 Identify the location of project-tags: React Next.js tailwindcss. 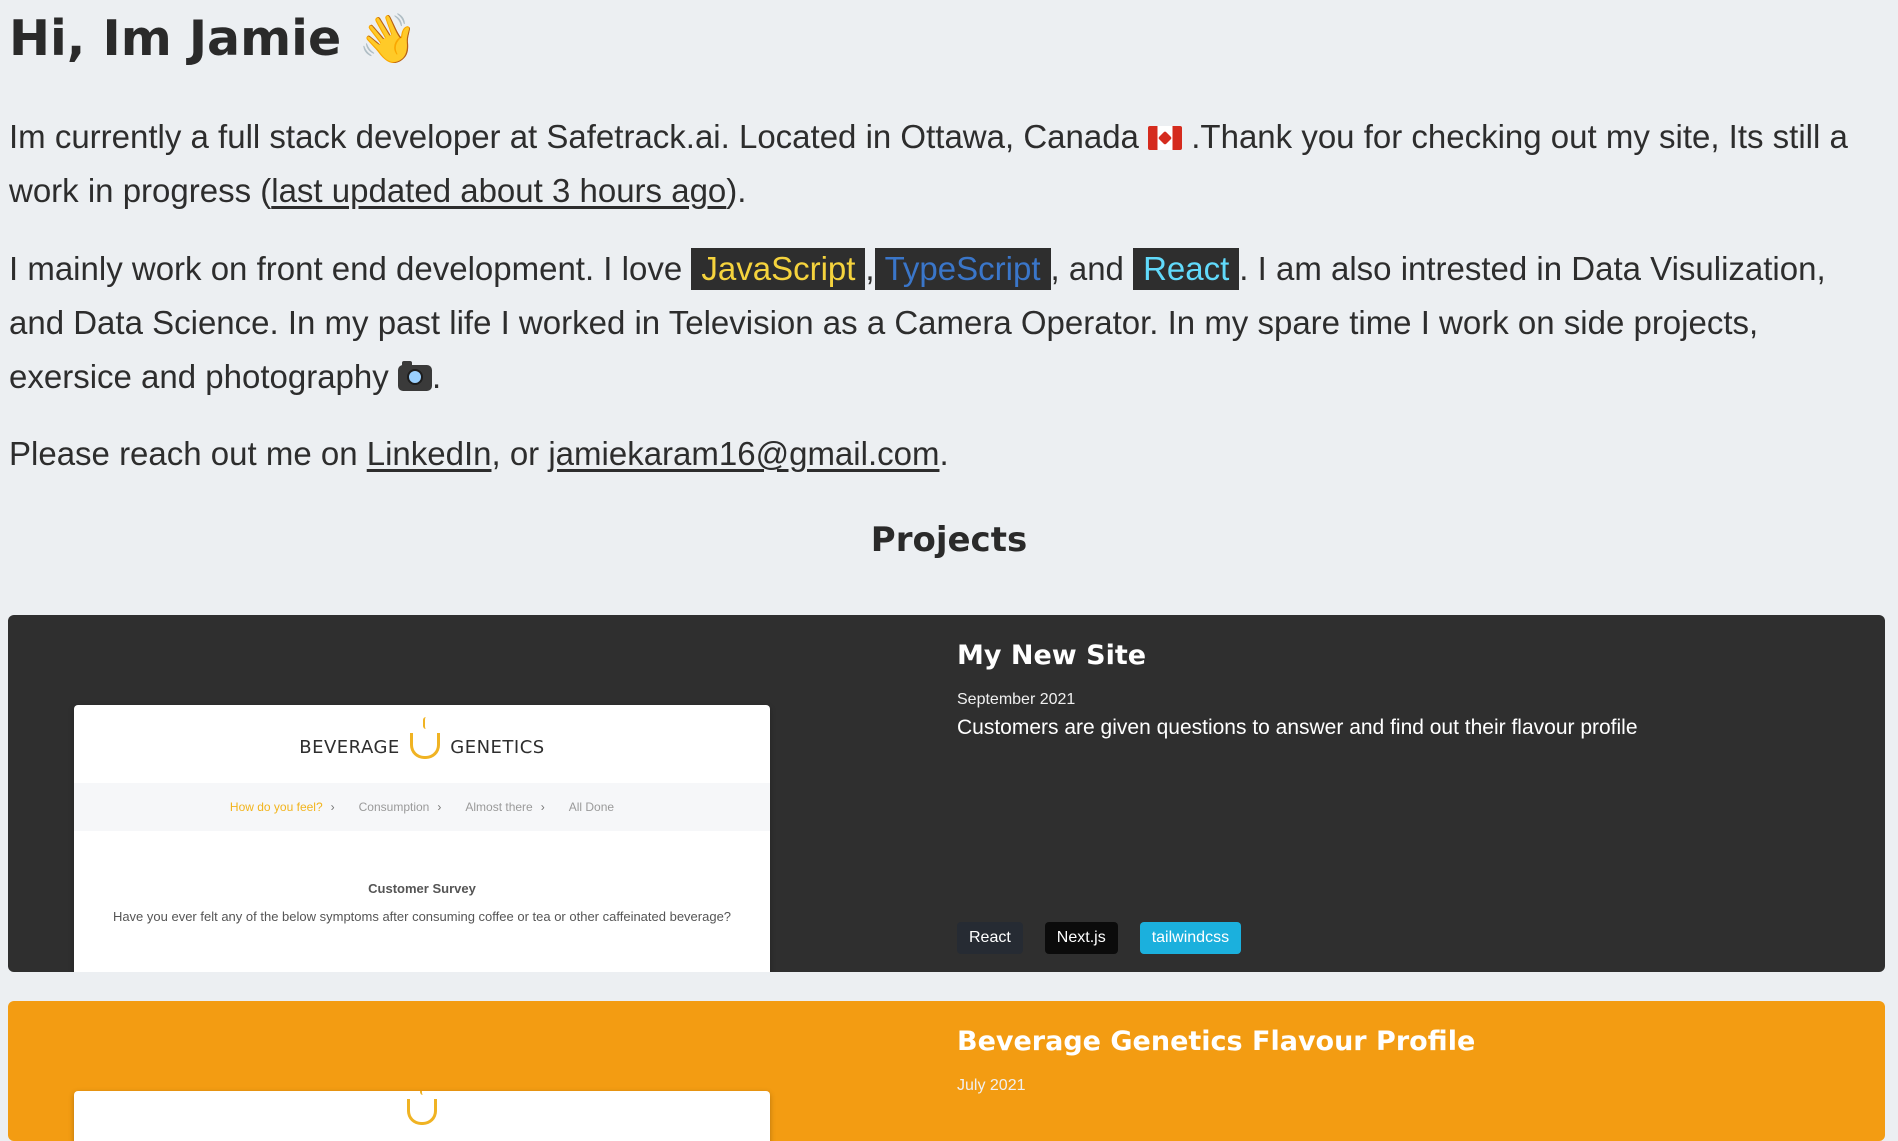
(1099, 938).